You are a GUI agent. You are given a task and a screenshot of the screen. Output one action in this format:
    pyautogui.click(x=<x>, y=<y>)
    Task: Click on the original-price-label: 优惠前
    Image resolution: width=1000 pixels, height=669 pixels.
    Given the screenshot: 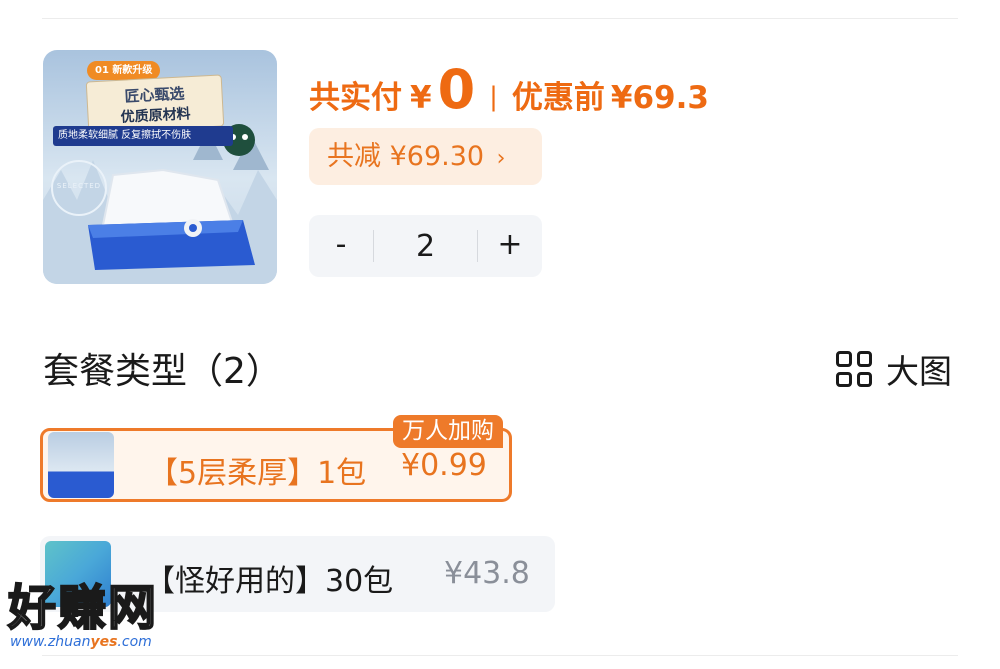 What is the action you would take?
    pyautogui.click(x=558, y=98)
    